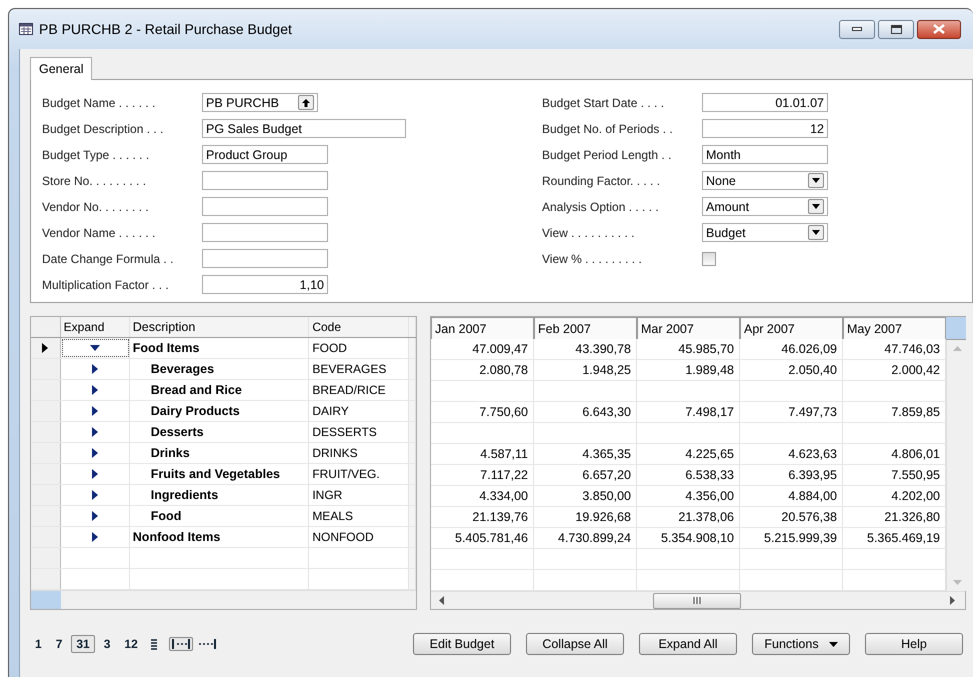 This screenshot has width=973, height=677. I want to click on table-cell: 46.026,09, so click(809, 349).